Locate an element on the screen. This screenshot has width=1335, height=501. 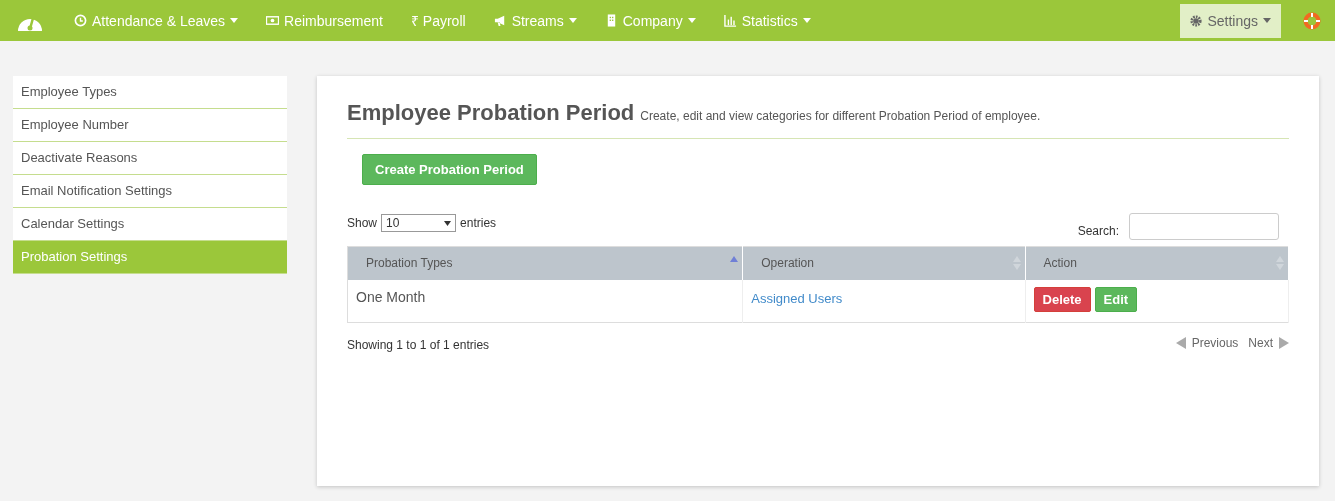
next-link: Next is located at coordinates (1268, 342).